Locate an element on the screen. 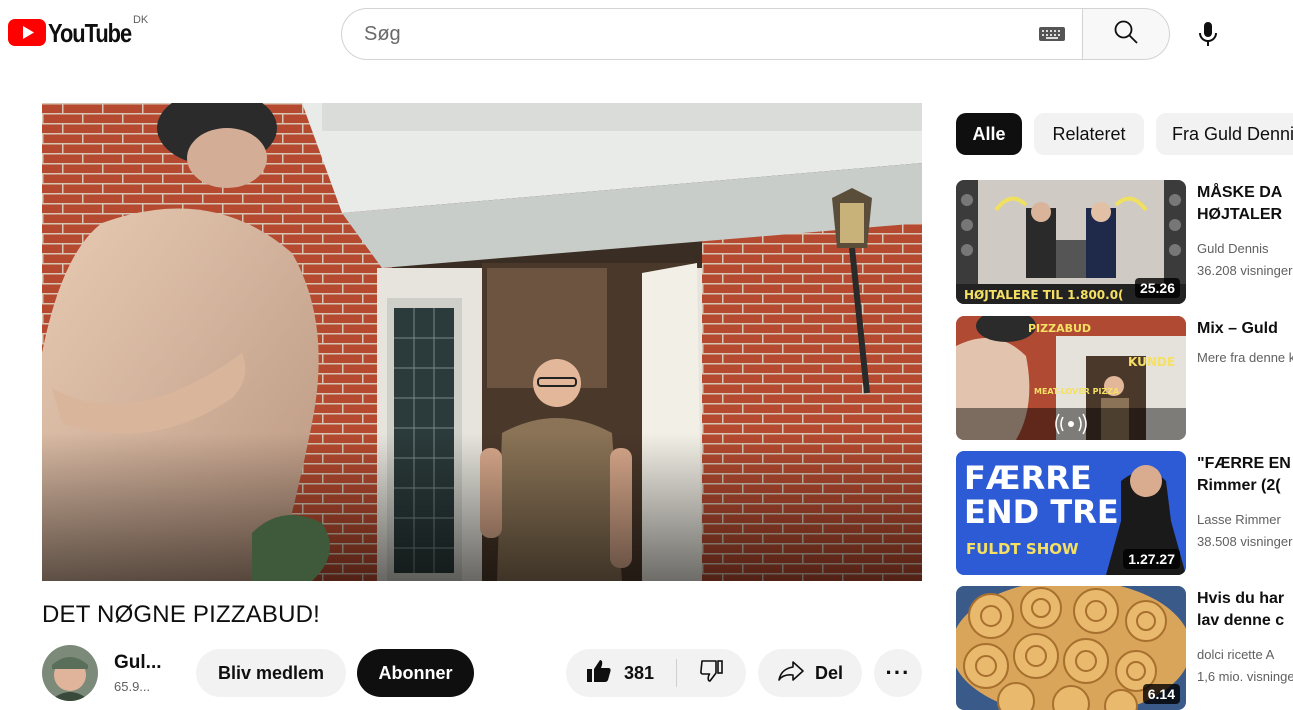 The height and width of the screenshot is (710, 1293). video-title: DET NØGNE PIZZABUD! is located at coordinates (181, 614).